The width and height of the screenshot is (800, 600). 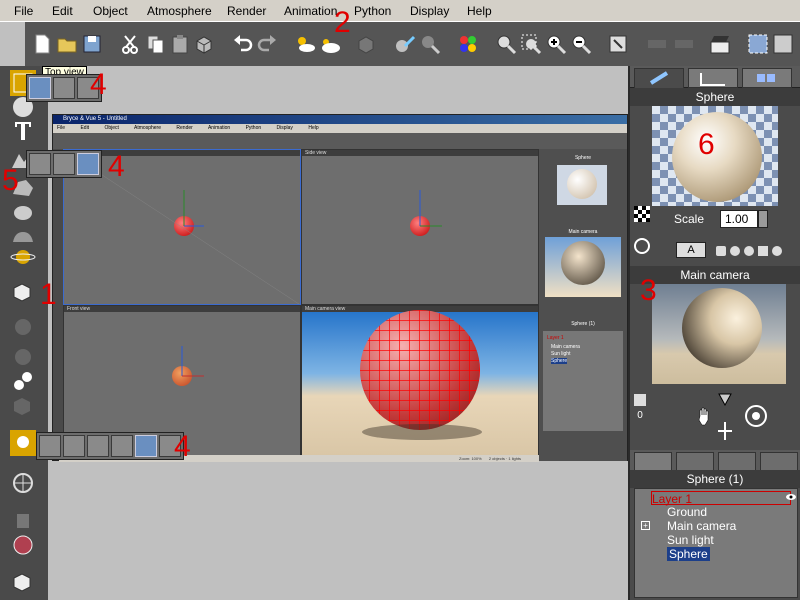 I want to click on save-preview-icon, so click(x=721, y=251).